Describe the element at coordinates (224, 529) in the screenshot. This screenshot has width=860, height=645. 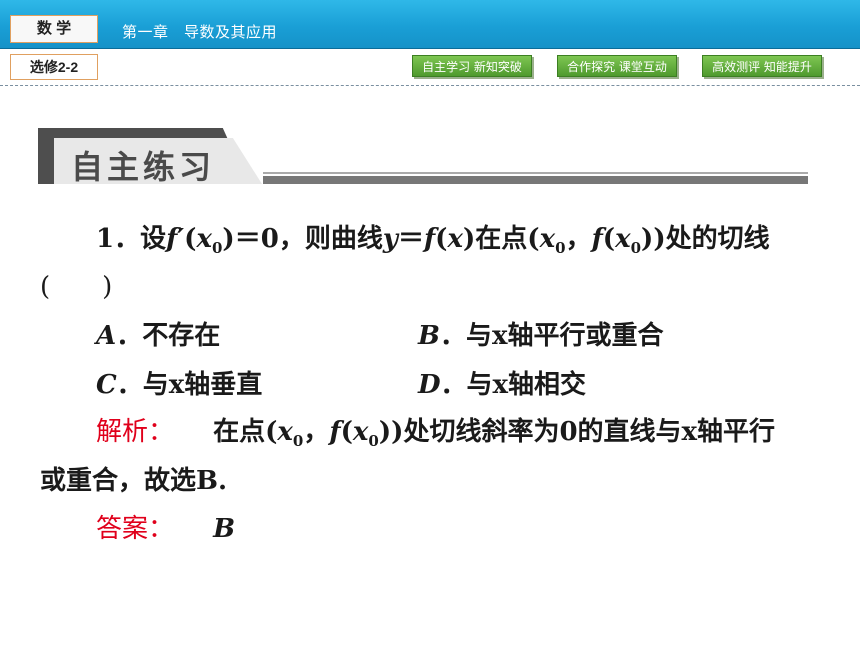
I see `answer-value: B` at that location.